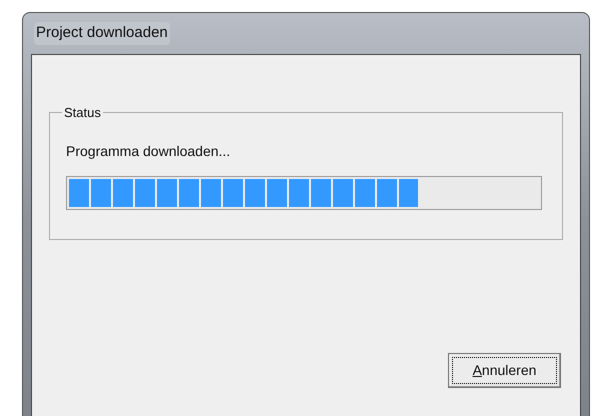  What do you see at coordinates (504, 370) in the screenshot?
I see `cancel-button: Annuleren` at bounding box center [504, 370].